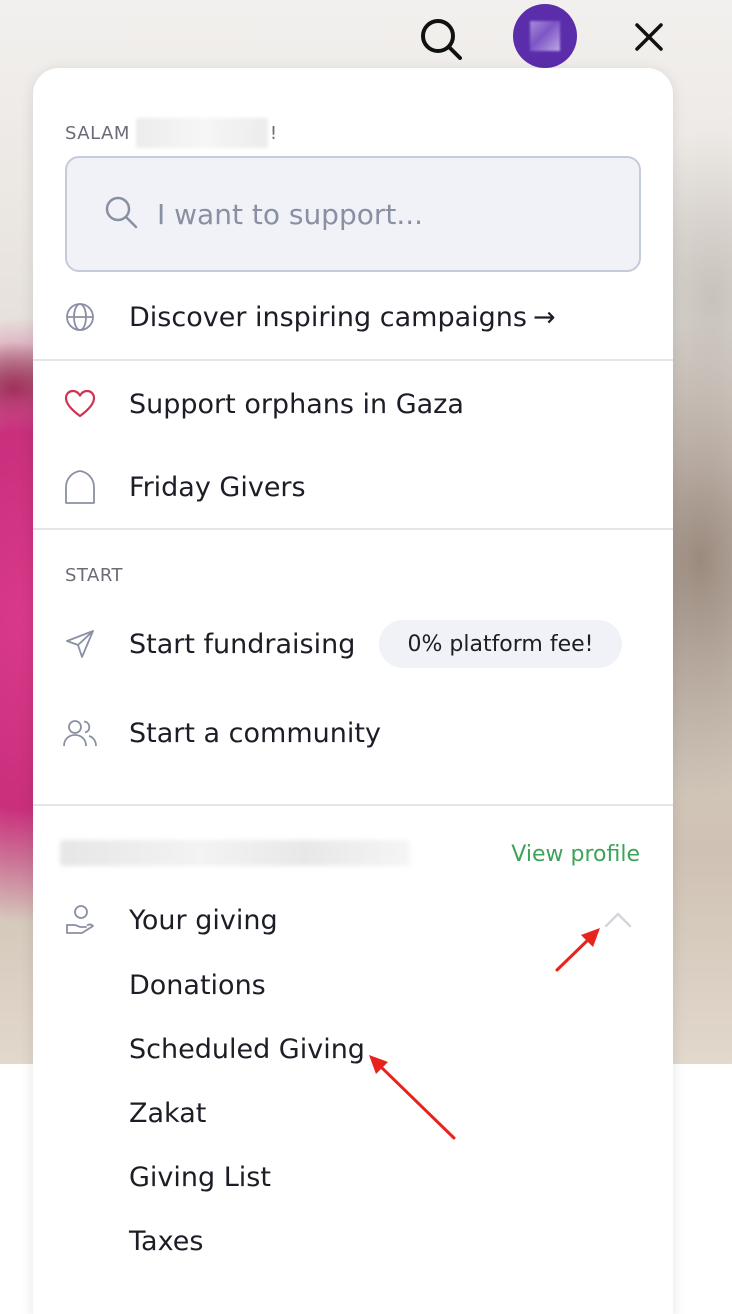 The height and width of the screenshot is (1314, 732). I want to click on avatar, so click(545, 36).